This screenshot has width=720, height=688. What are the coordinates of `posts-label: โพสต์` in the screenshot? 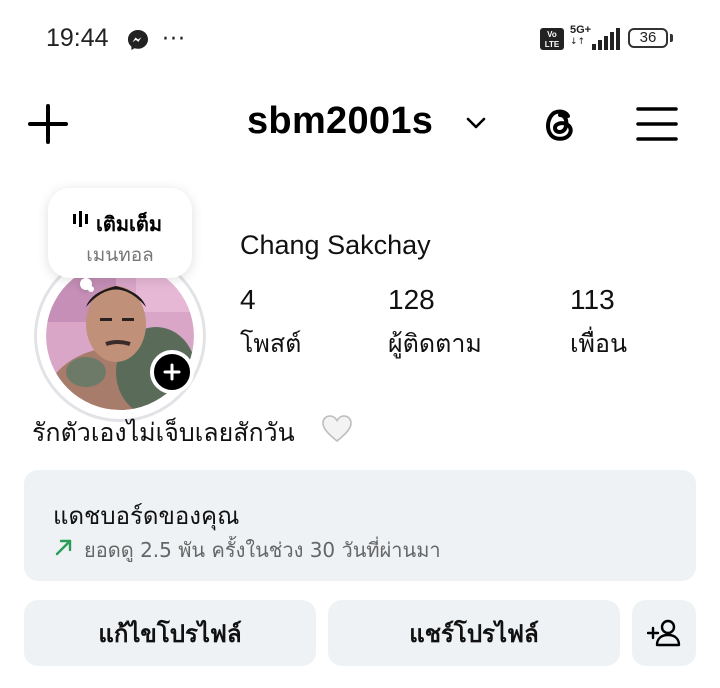 It's located at (270, 344).